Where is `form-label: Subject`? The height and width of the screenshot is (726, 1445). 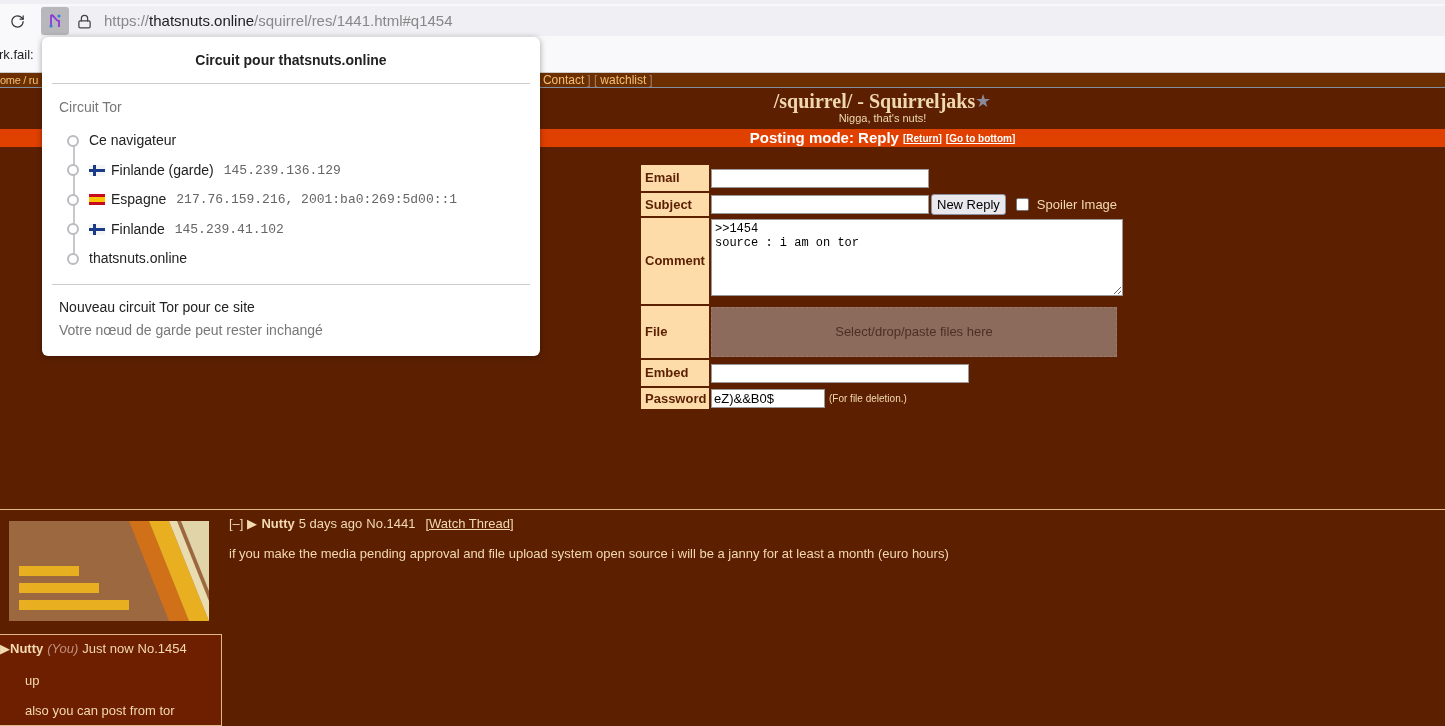
form-label: Subject is located at coordinates (675, 204).